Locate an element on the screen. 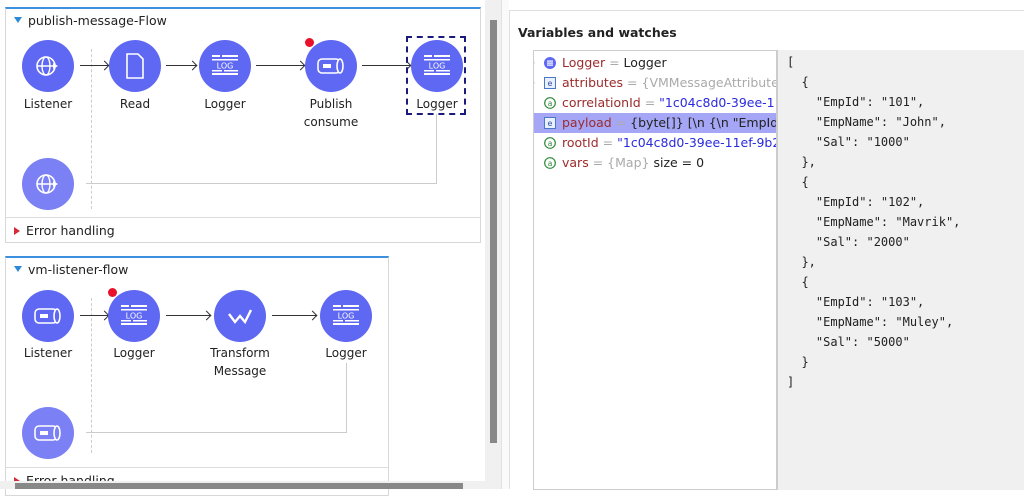 This screenshot has width=1024, height=496. variable-type: {VMMessageAttributes} is located at coordinates (709, 82).